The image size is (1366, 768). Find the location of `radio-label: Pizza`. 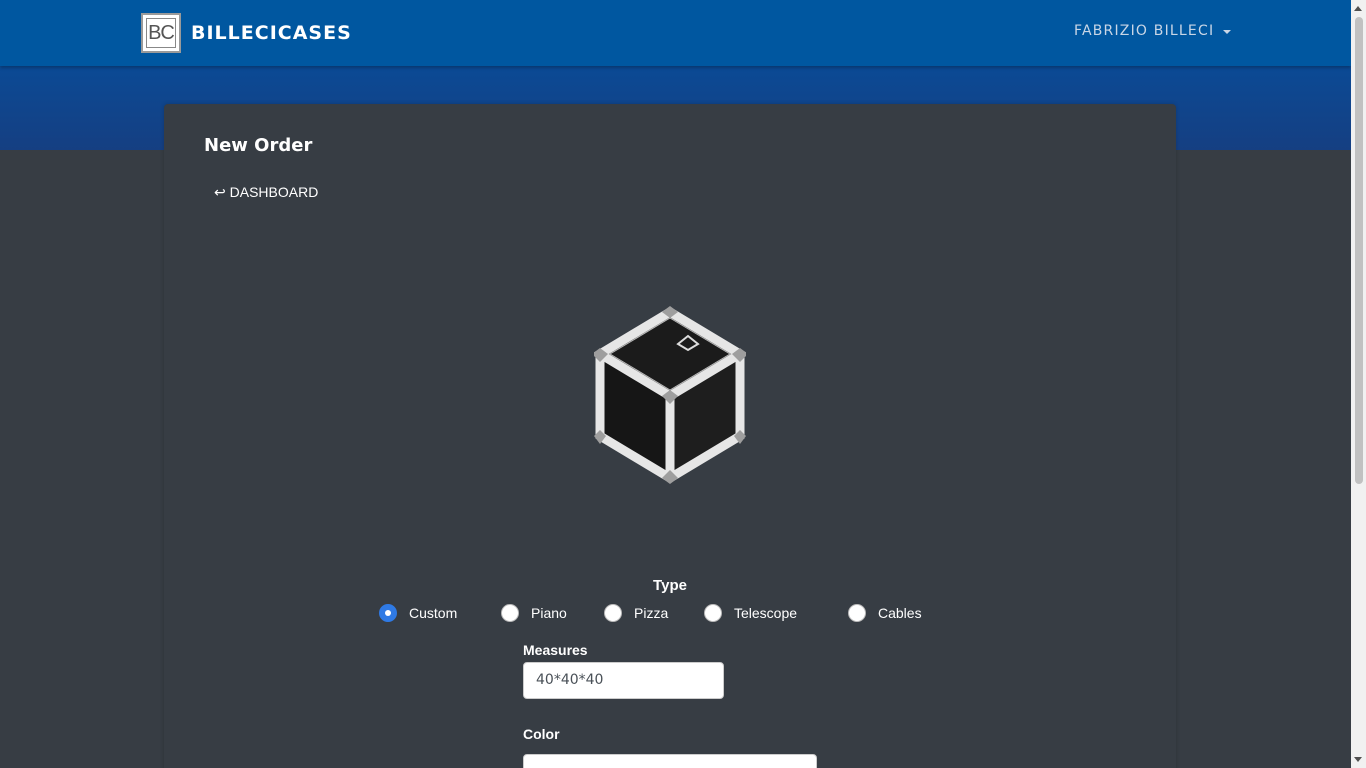

radio-label: Pizza is located at coordinates (651, 613).